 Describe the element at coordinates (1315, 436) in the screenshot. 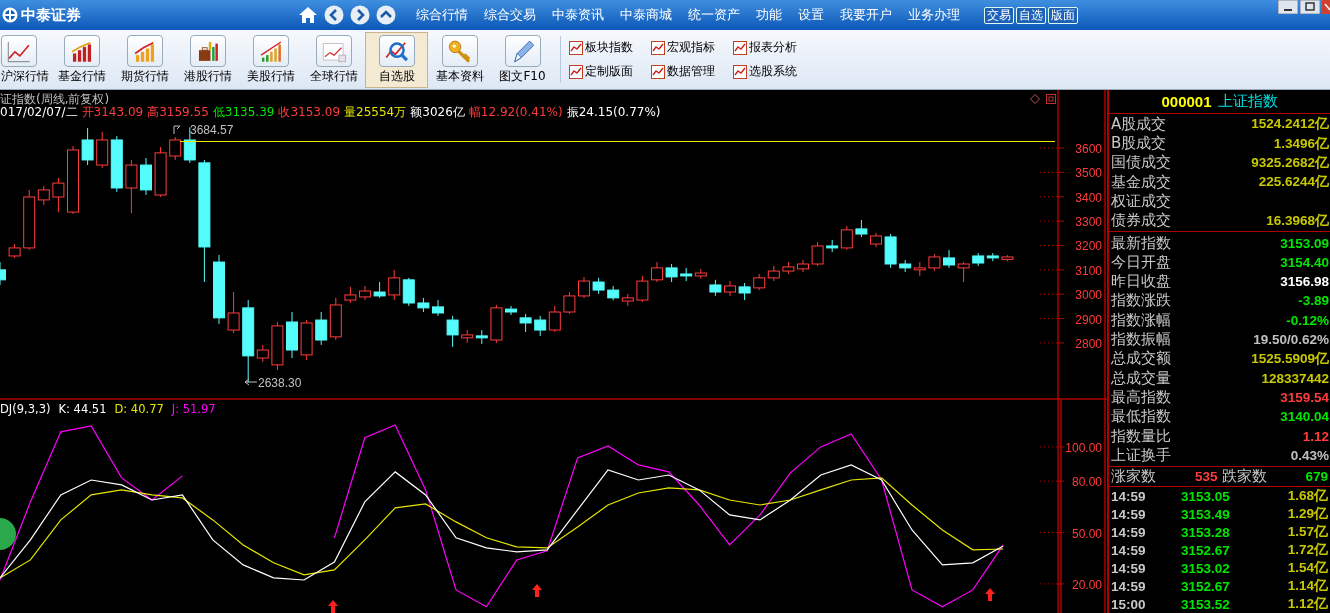

I see `field-value: 1.12` at that location.